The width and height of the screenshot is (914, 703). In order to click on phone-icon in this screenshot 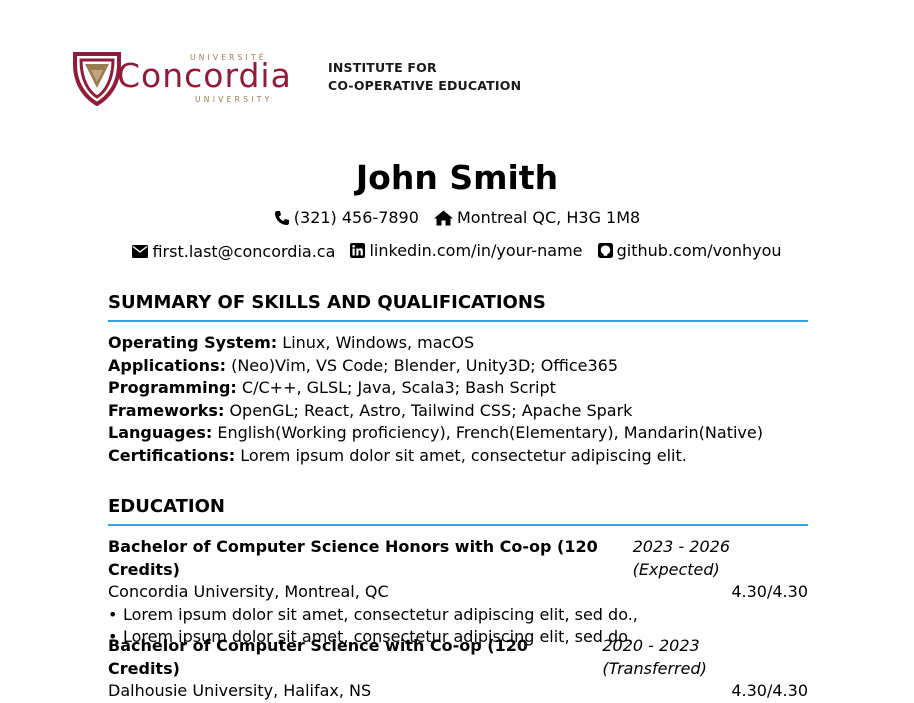, I will do `click(281, 217)`.